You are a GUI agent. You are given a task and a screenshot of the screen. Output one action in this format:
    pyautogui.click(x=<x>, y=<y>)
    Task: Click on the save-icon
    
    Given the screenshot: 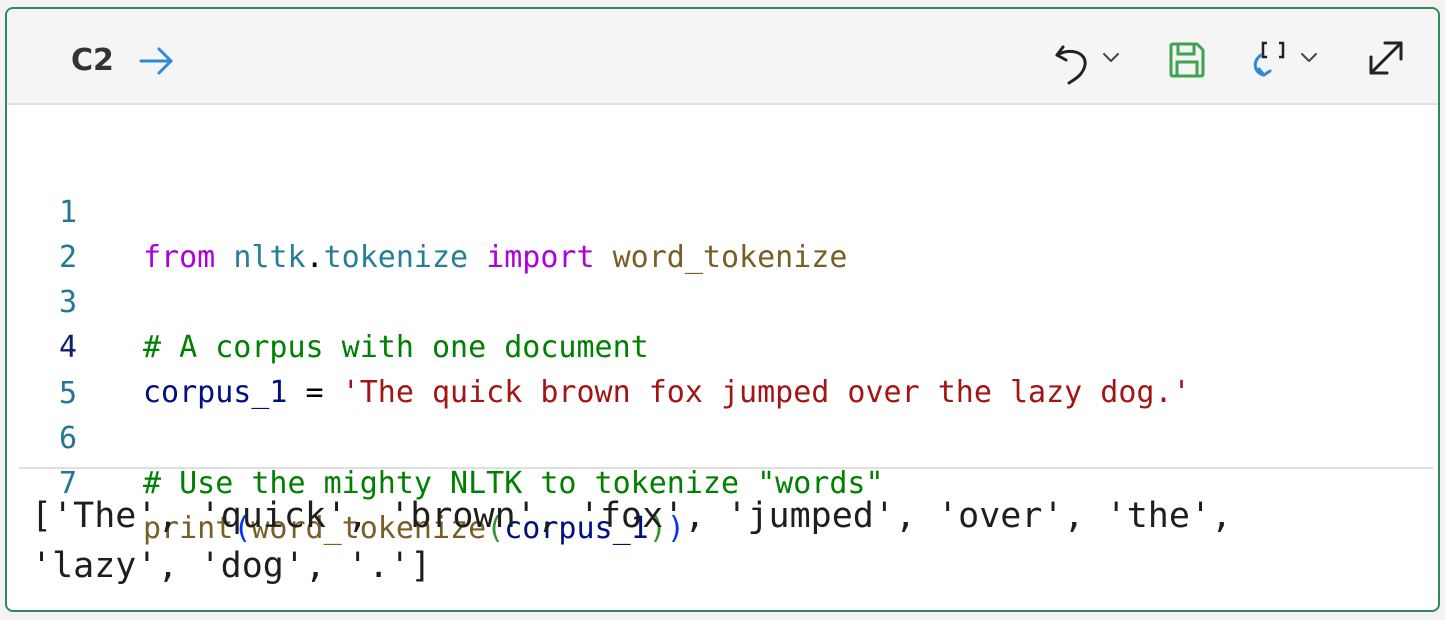 What is the action you would take?
    pyautogui.click(x=1187, y=60)
    